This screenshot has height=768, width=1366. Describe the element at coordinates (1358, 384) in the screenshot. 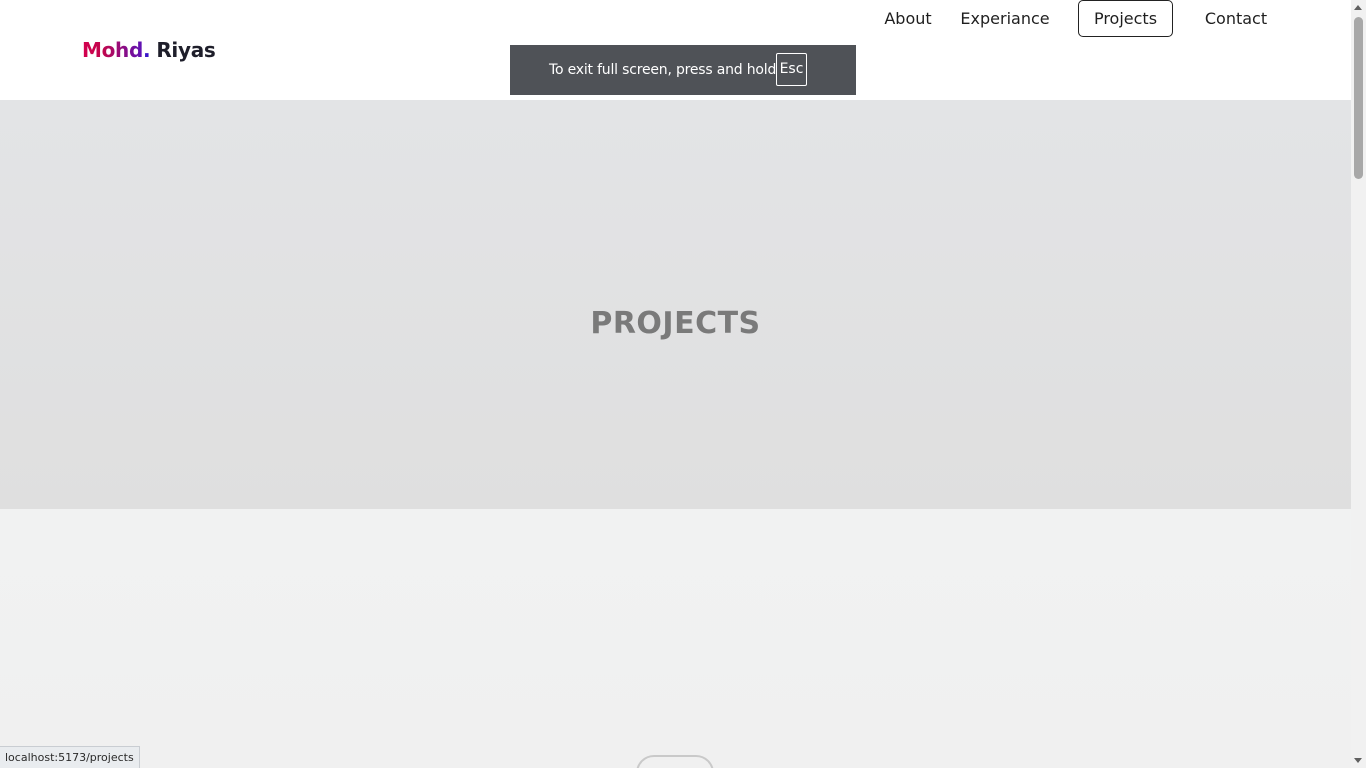

I see `vertical-scrollbar` at that location.